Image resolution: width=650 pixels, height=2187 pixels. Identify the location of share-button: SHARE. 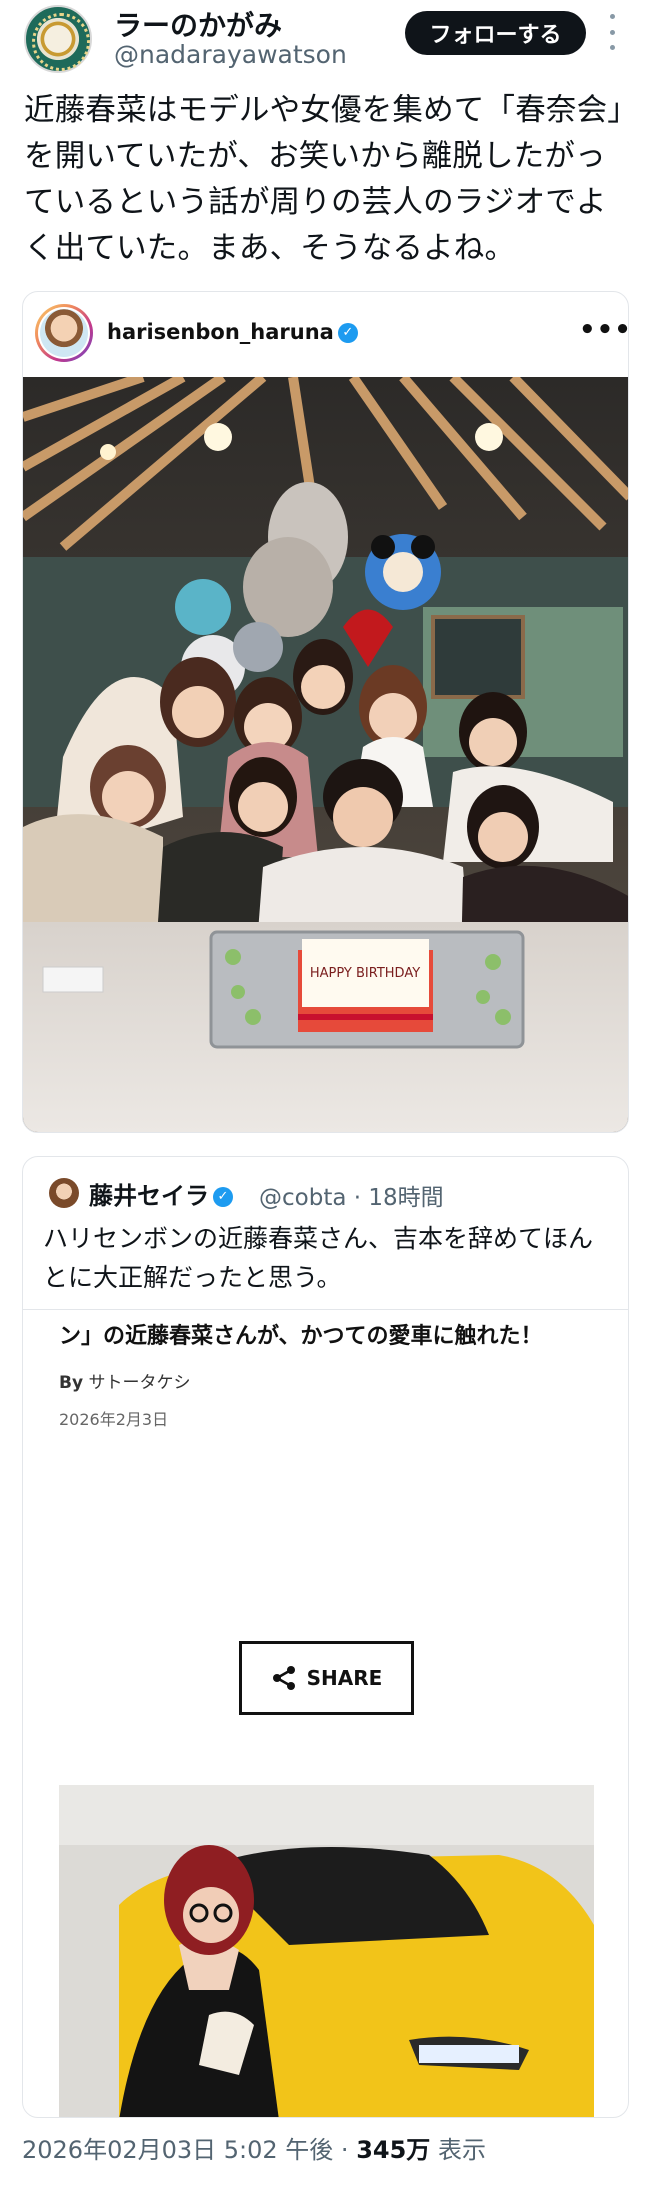
(326, 1678).